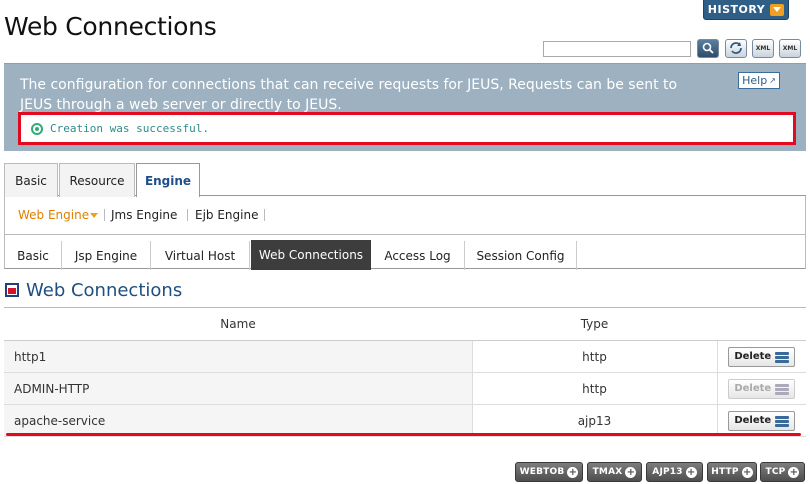  Describe the element at coordinates (617, 49) in the screenshot. I see `search-input` at that location.